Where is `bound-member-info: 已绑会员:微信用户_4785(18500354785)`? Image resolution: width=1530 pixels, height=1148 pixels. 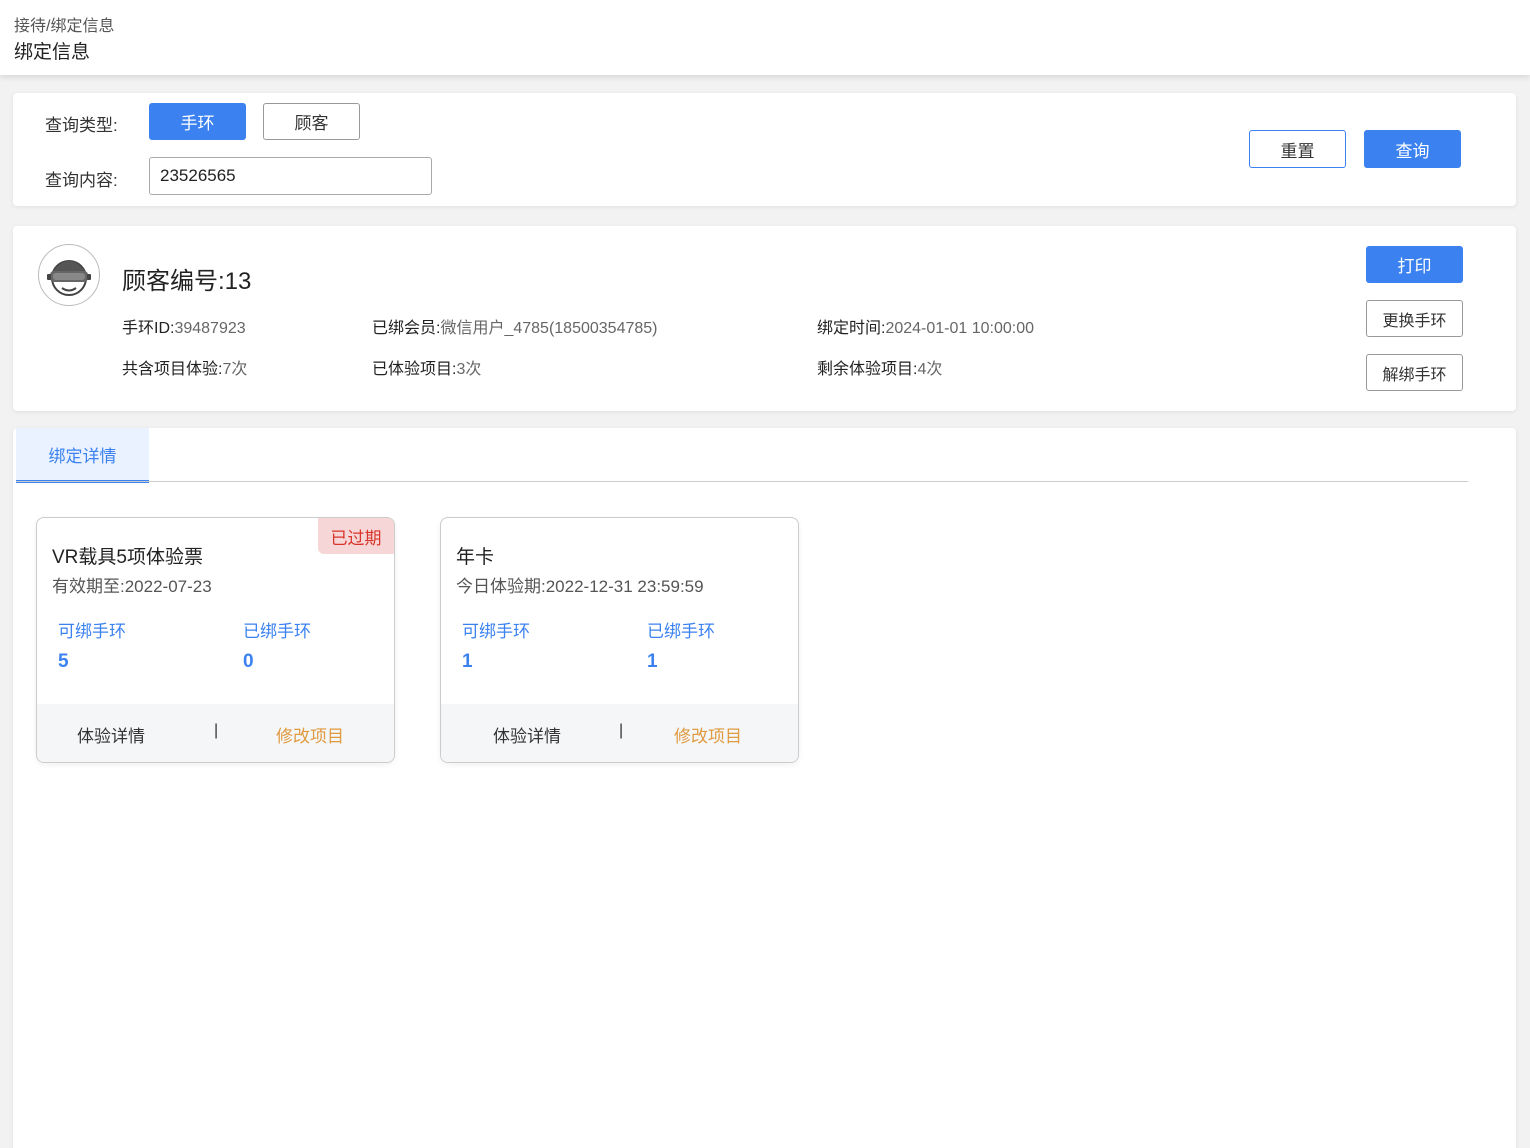 bound-member-info: 已绑会员:微信用户_4785(18500354785) is located at coordinates (515, 326).